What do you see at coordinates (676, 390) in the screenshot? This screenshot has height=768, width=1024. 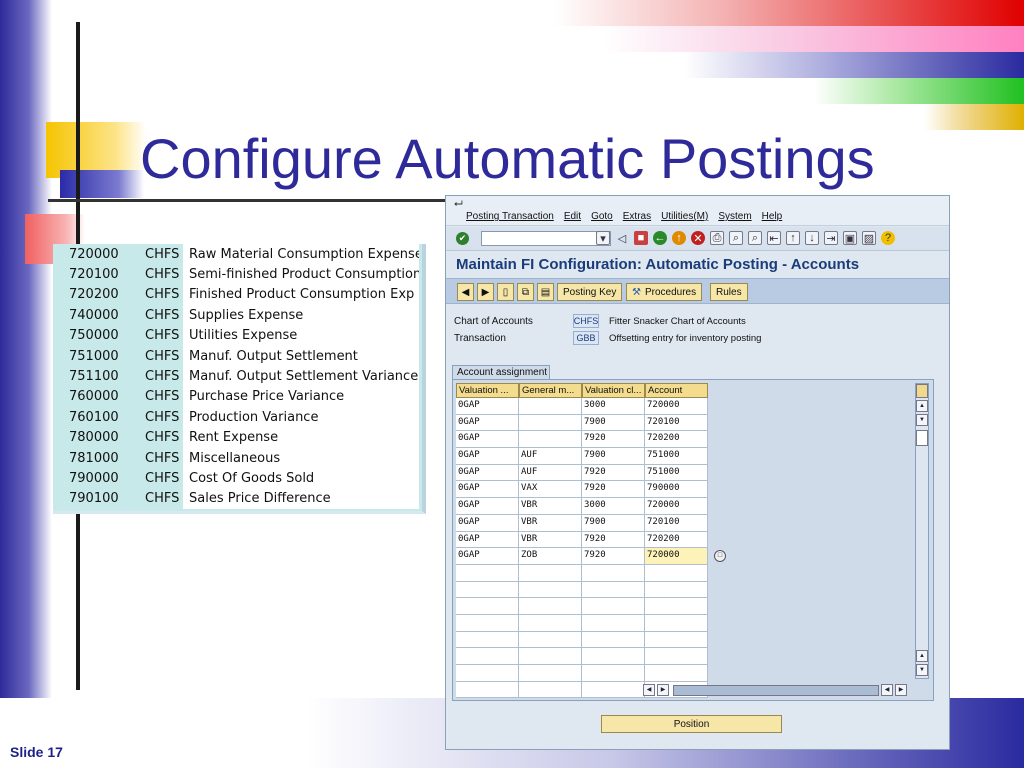 I see `column-header-4: Account` at bounding box center [676, 390].